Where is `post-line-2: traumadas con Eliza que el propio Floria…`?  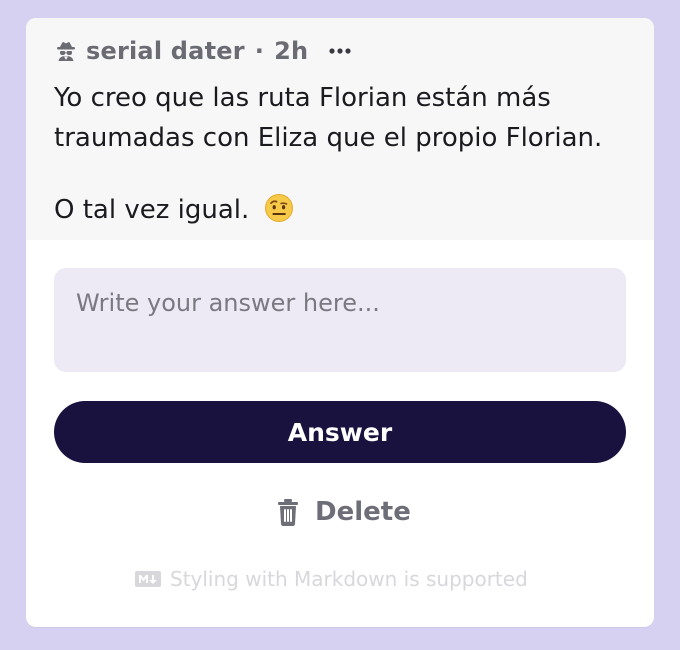 post-line-2: traumadas con Eliza que el propio Floria… is located at coordinates (328, 138).